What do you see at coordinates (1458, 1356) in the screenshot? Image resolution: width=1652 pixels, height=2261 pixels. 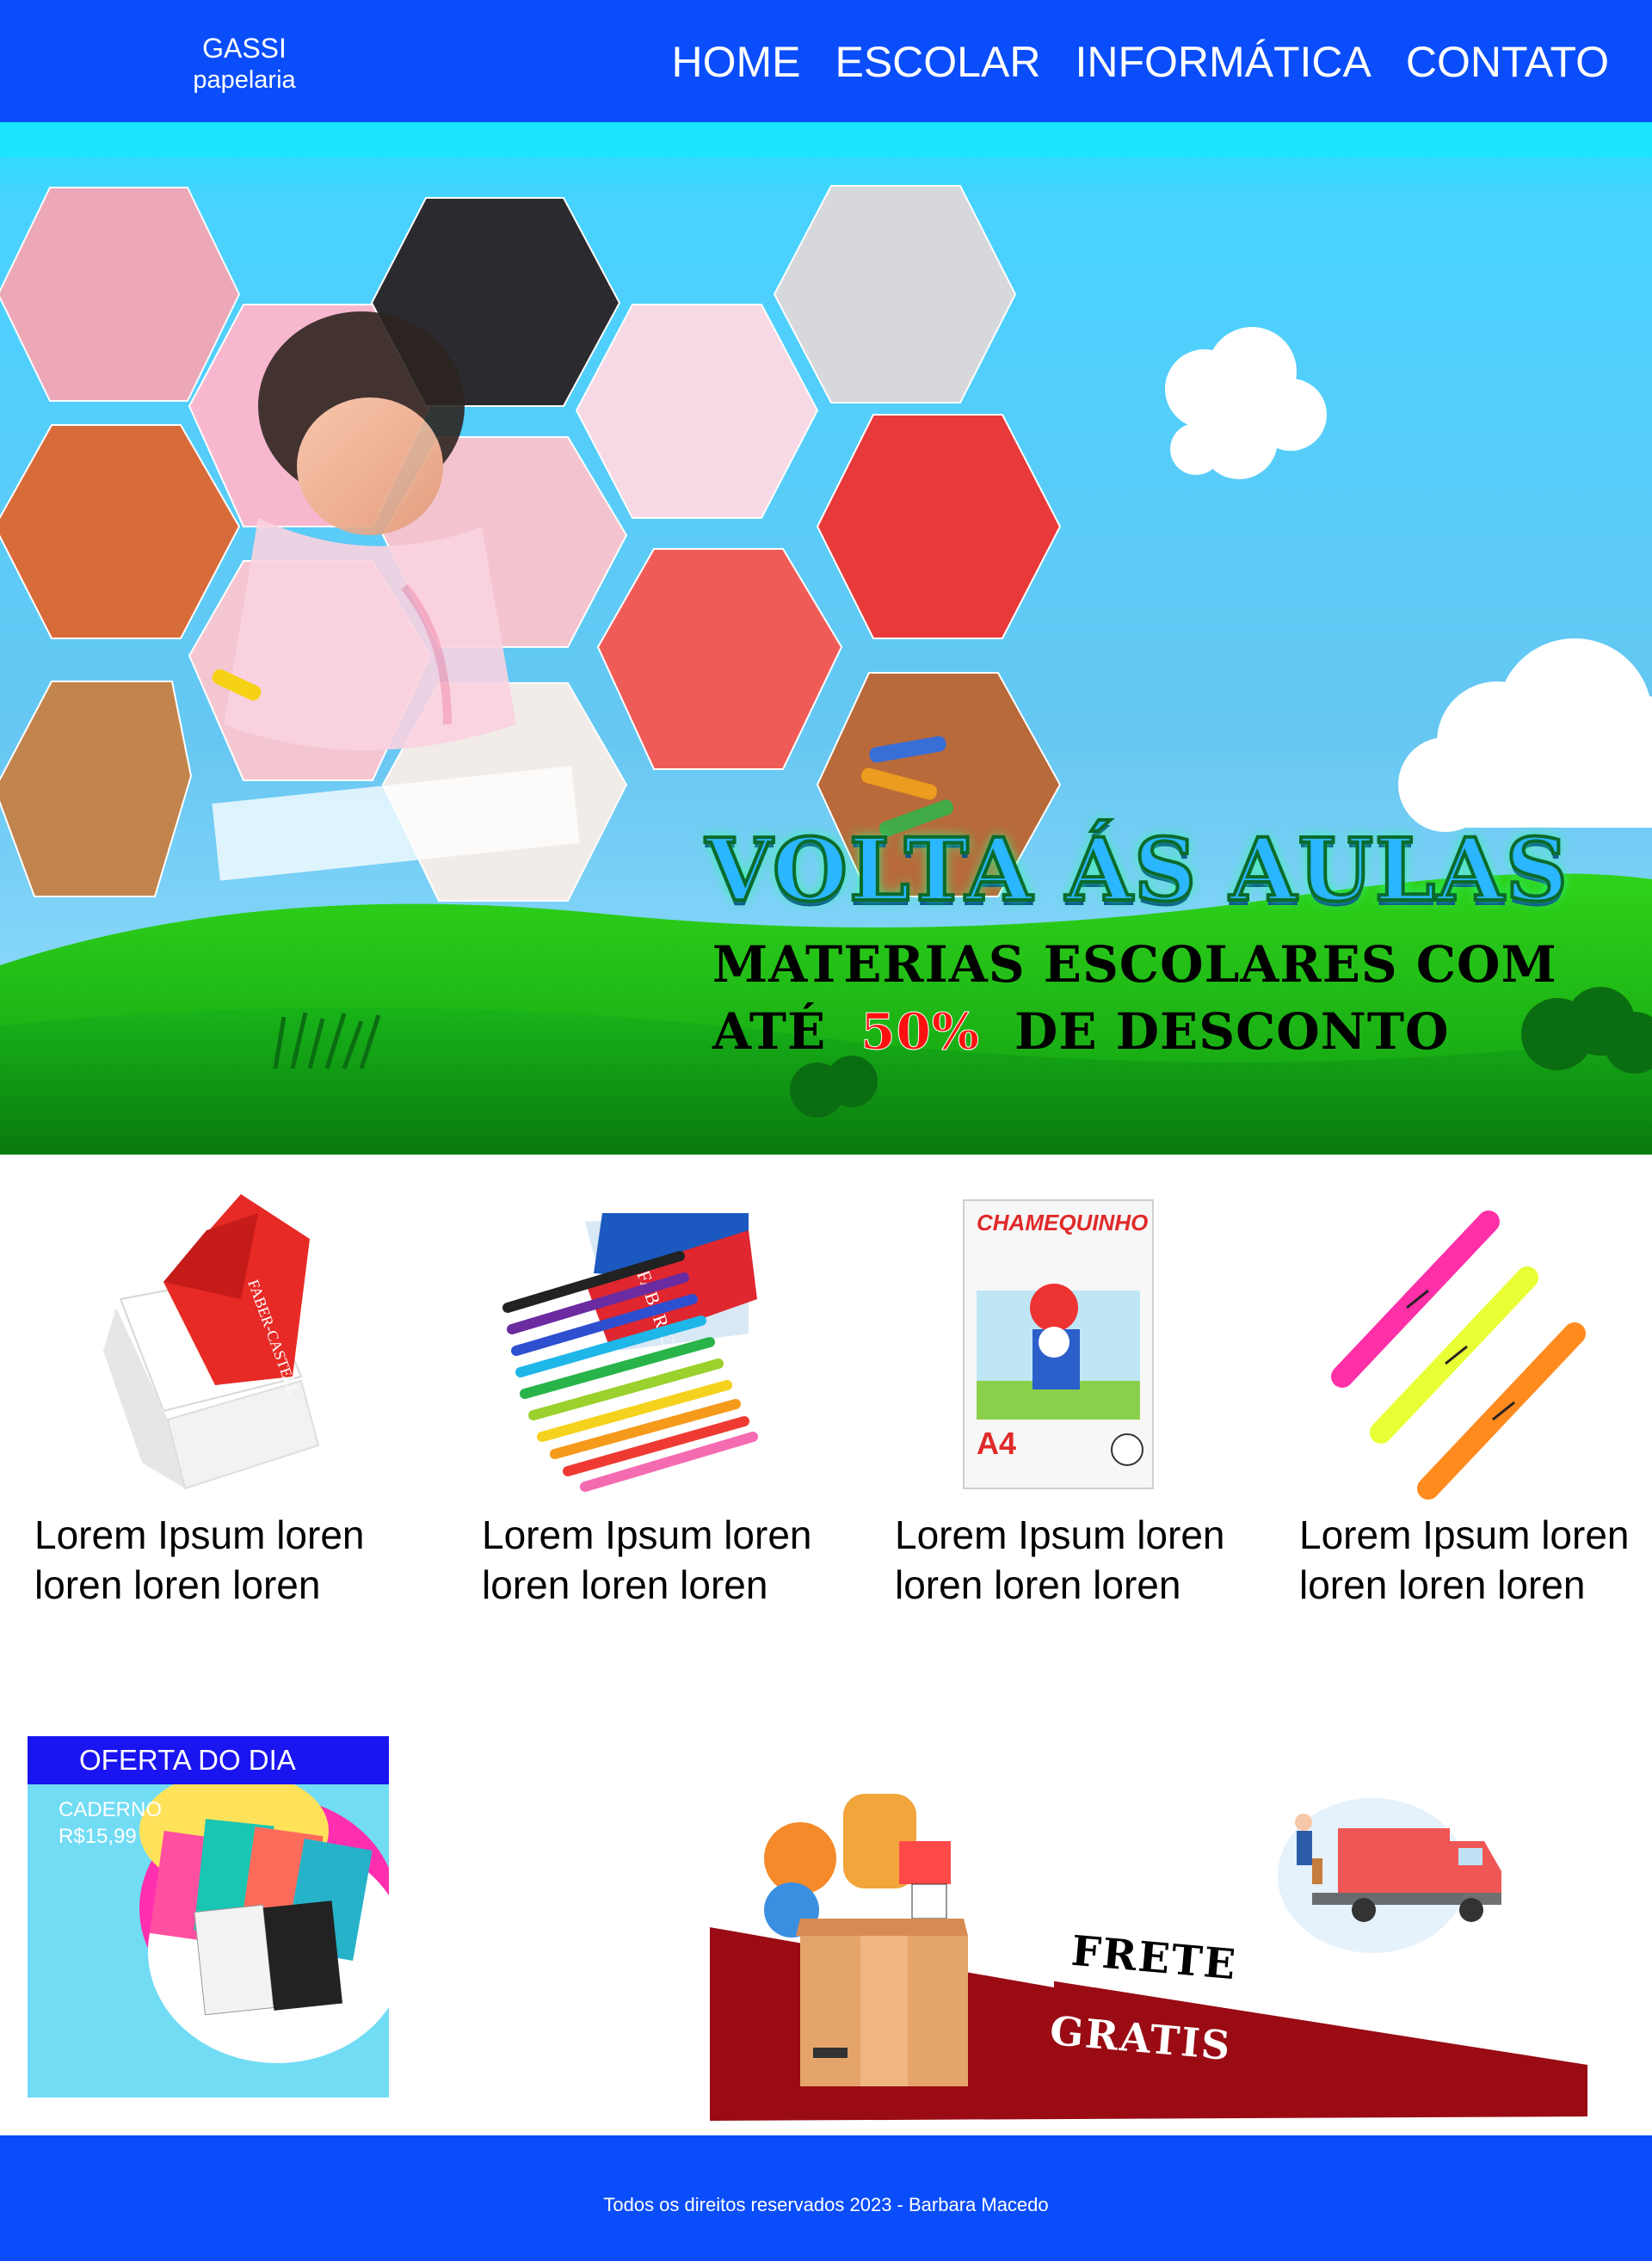 I see `highlighters-icon` at bounding box center [1458, 1356].